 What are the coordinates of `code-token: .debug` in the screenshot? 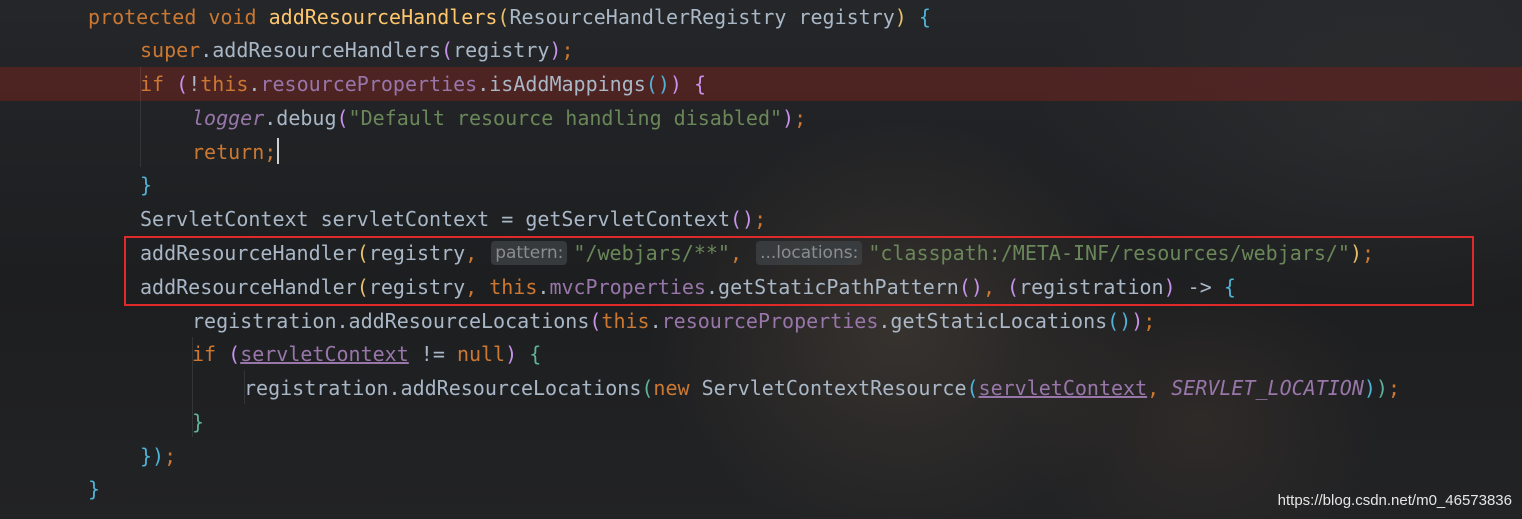 It's located at (300, 118).